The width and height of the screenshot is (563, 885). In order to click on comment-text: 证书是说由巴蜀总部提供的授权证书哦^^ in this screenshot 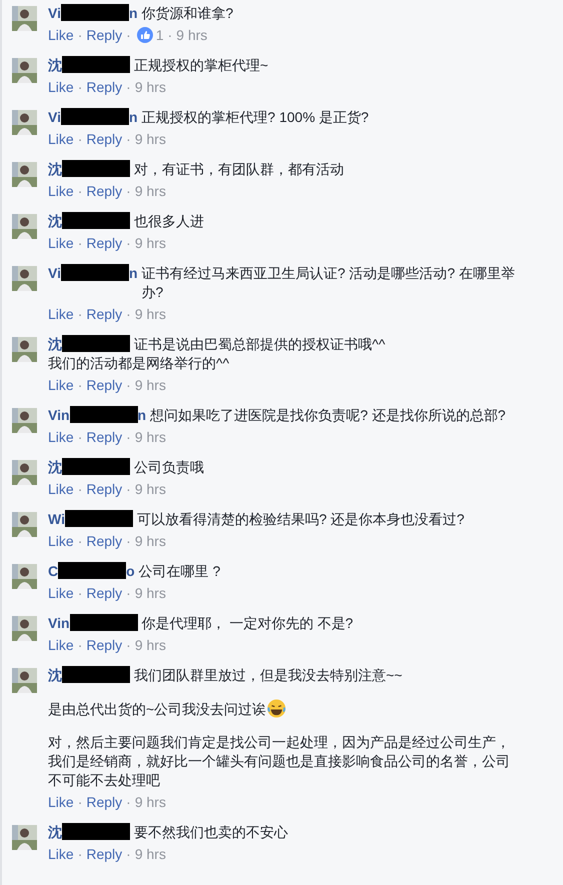, I will do `click(260, 344)`.